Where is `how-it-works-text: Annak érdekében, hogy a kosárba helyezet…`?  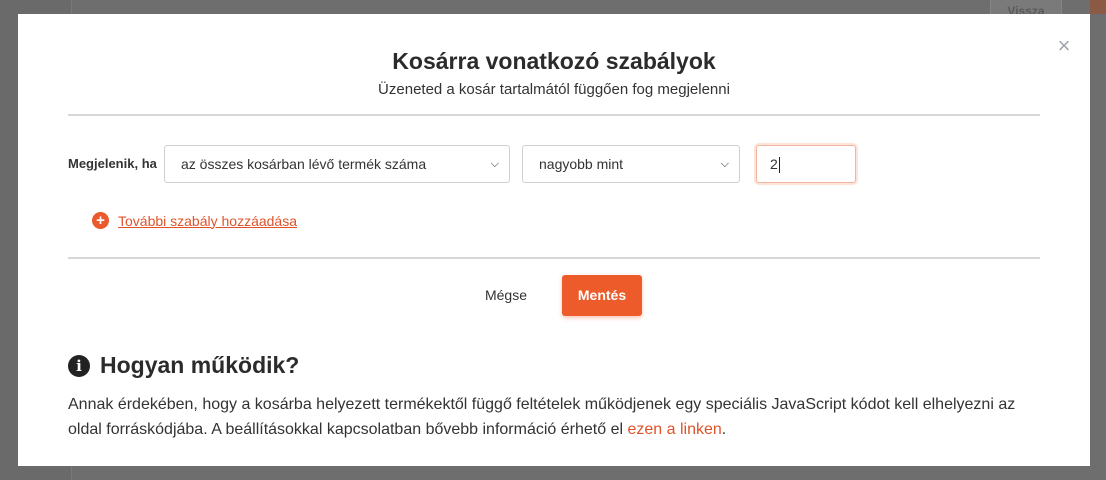
how-it-works-text: Annak érdekében, hogy a kosárba helyezet… is located at coordinates (542, 417).